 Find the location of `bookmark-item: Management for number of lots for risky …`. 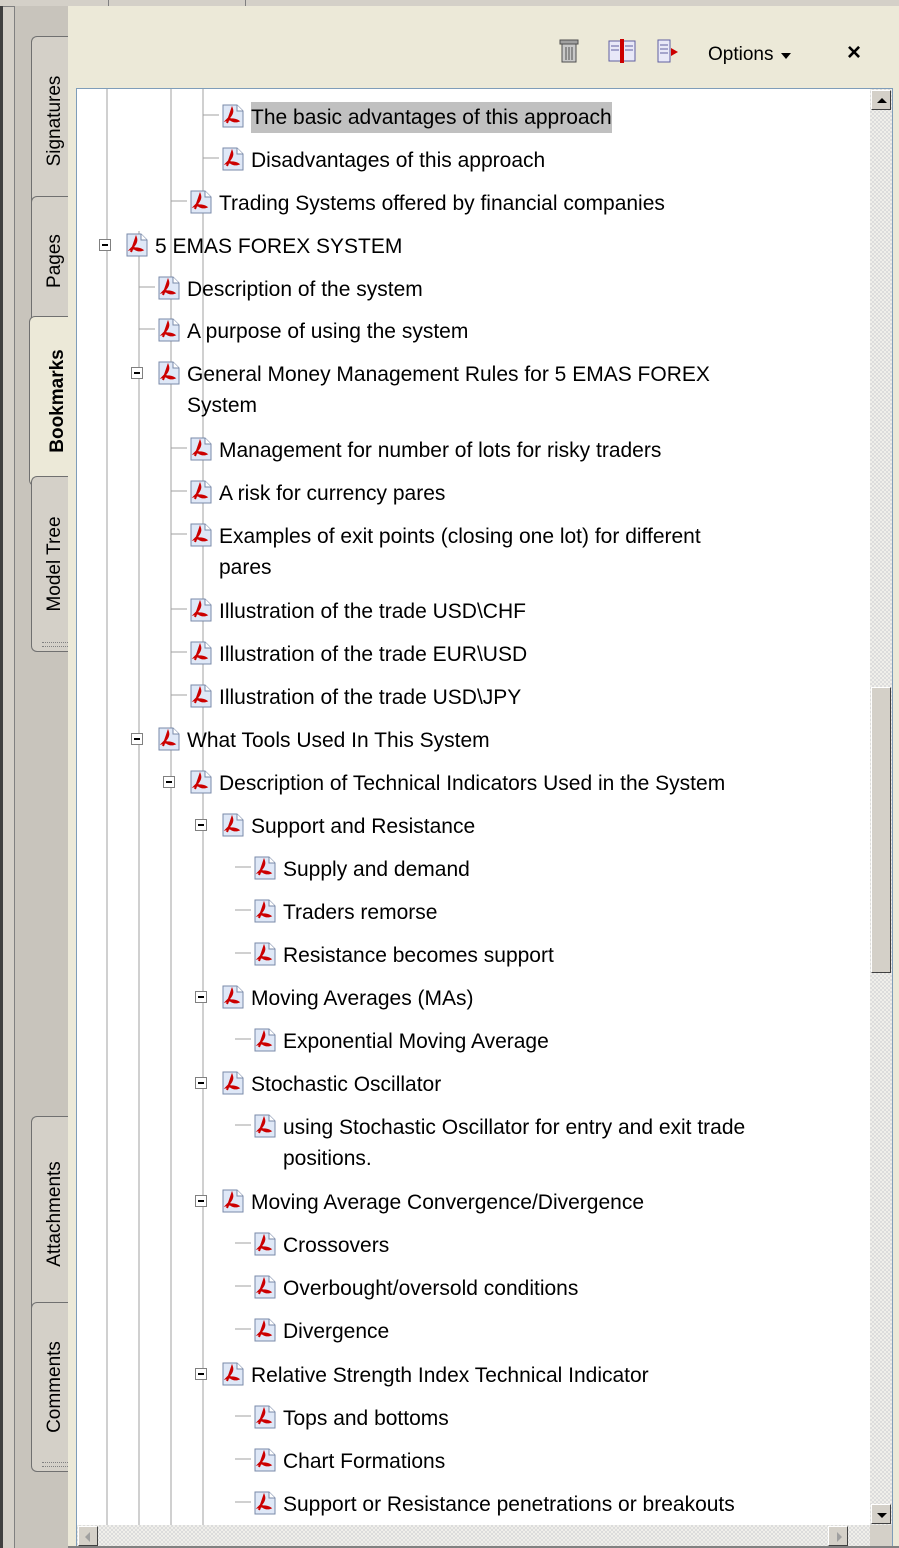

bookmark-item: Management for number of lots for risky … is located at coordinates (472, 452).